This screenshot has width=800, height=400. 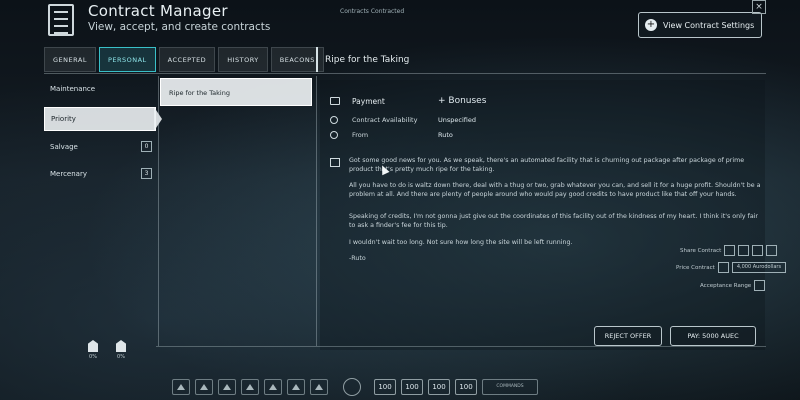 I want to click on header-status-text: Contracts Contracted, so click(x=372, y=11).